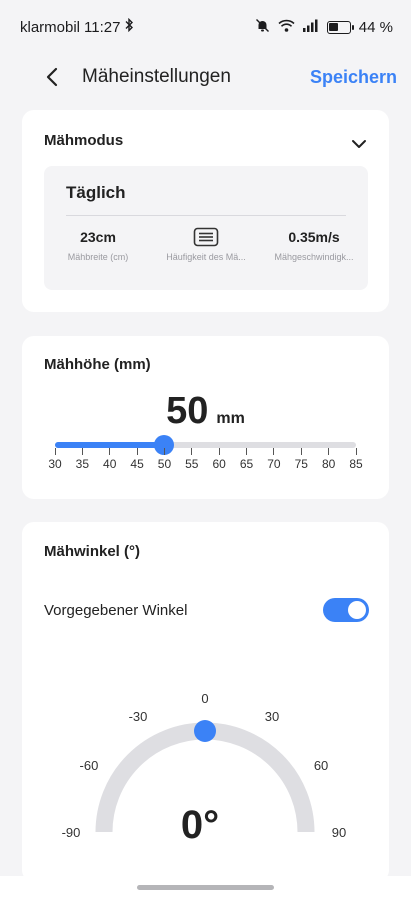 The width and height of the screenshot is (411, 900). What do you see at coordinates (340, 27) in the screenshot?
I see `battery-icon` at bounding box center [340, 27].